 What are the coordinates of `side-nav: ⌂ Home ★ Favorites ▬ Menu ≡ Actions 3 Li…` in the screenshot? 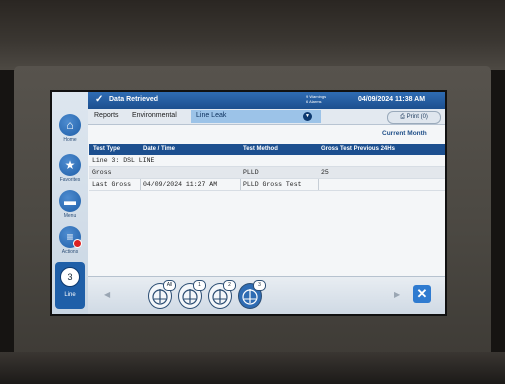 It's located at (70, 203).